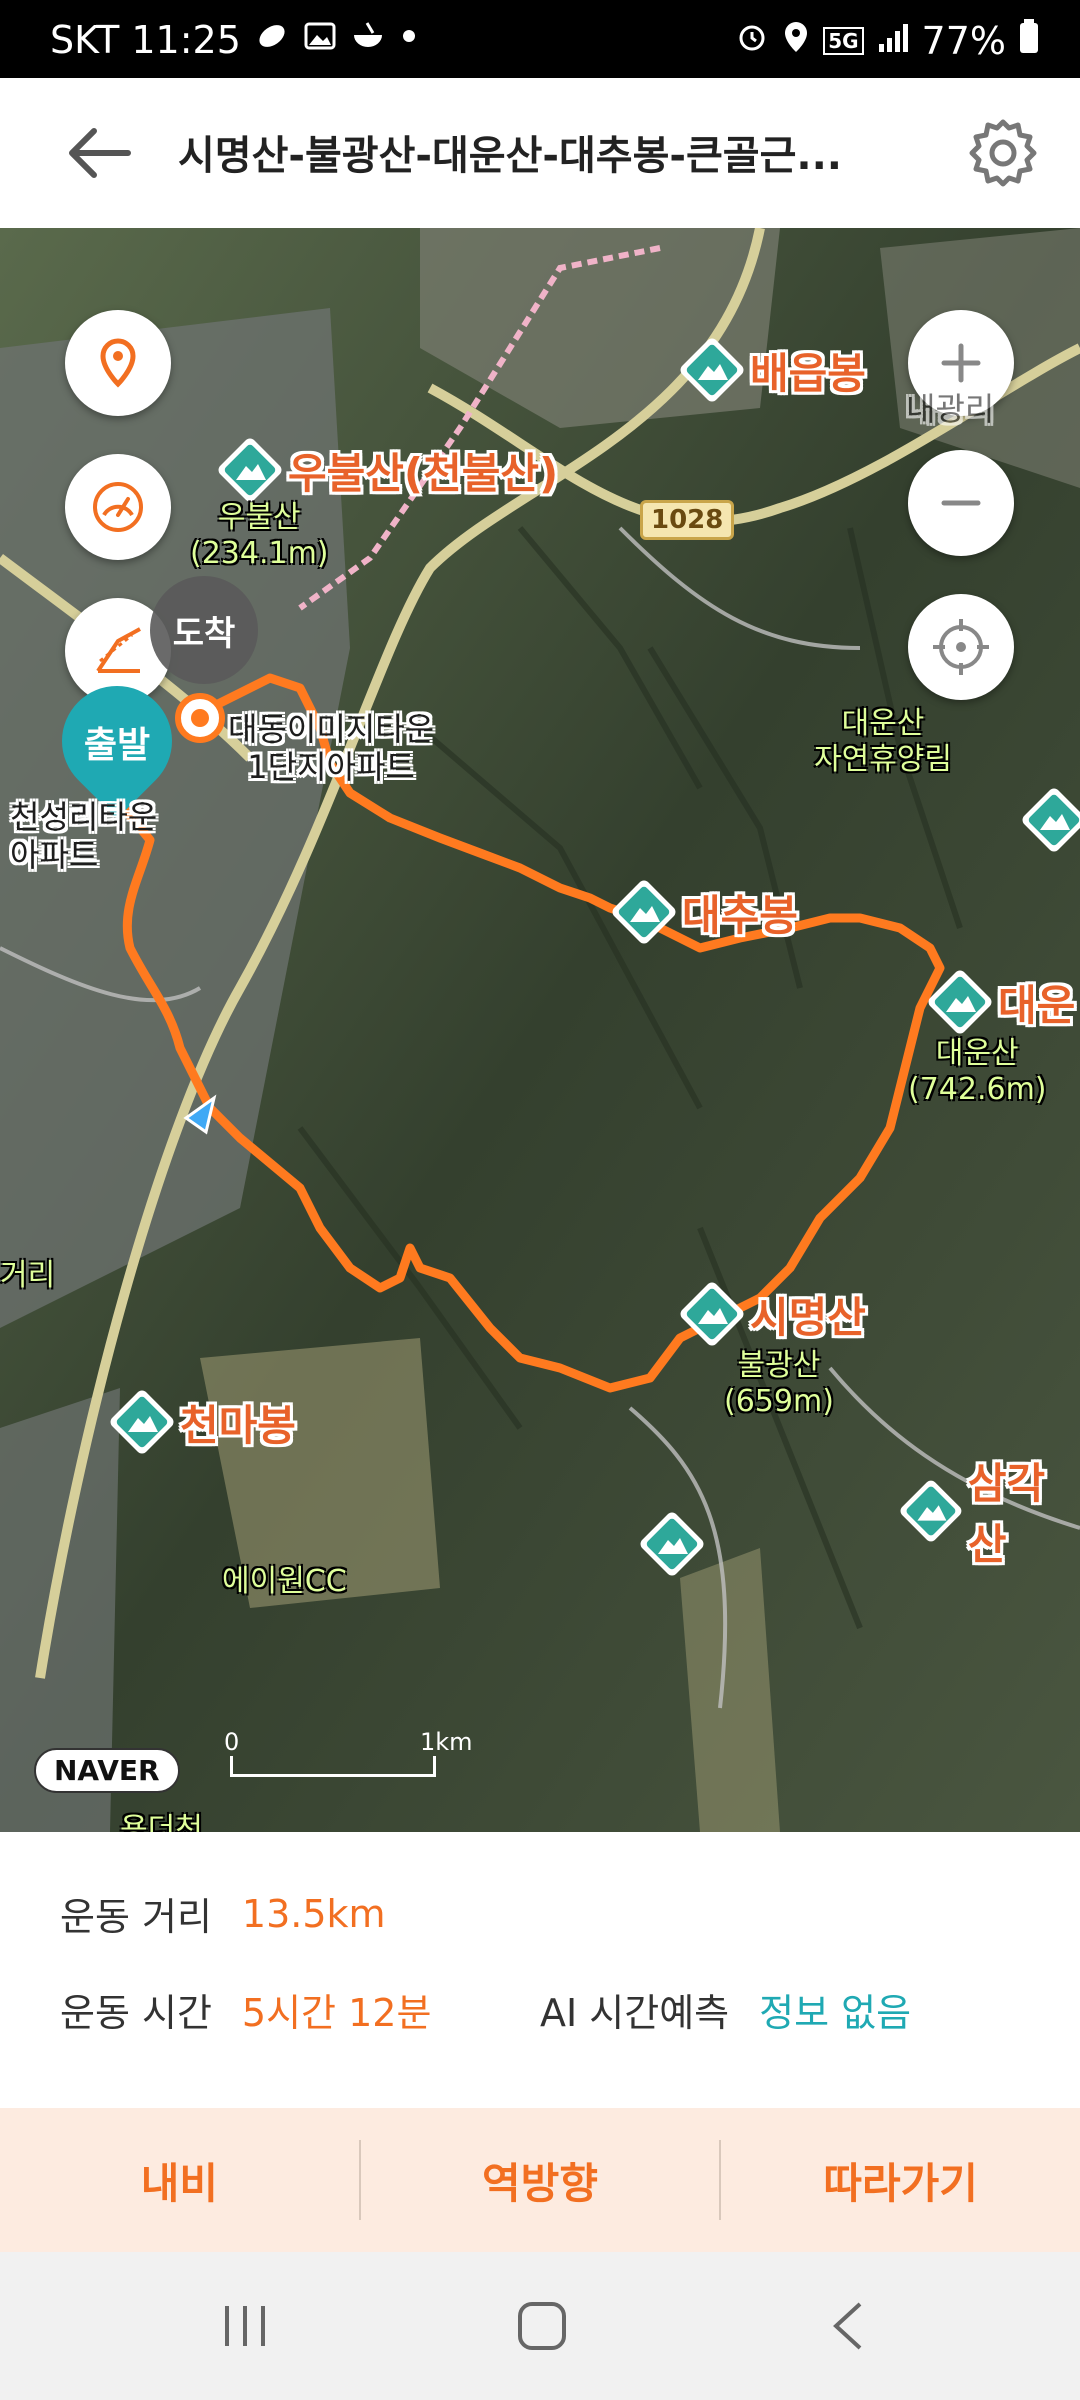 The image size is (1080, 2400). What do you see at coordinates (238, 1425) in the screenshot?
I see `peak-name: 천마봉` at bounding box center [238, 1425].